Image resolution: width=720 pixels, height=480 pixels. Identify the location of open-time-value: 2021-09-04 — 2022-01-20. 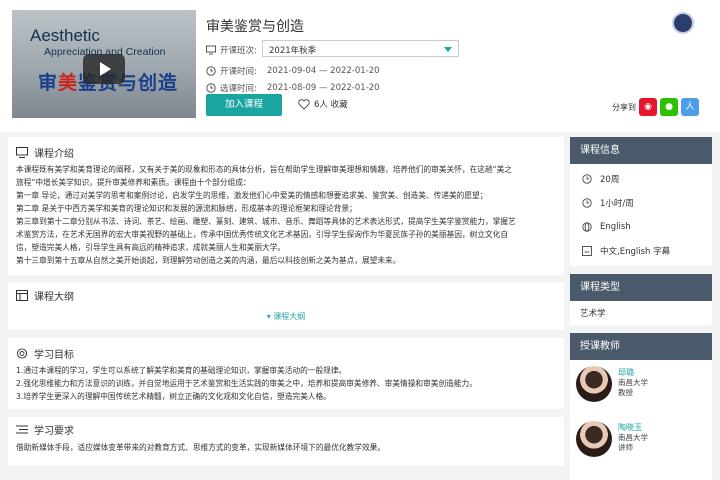
(323, 71).